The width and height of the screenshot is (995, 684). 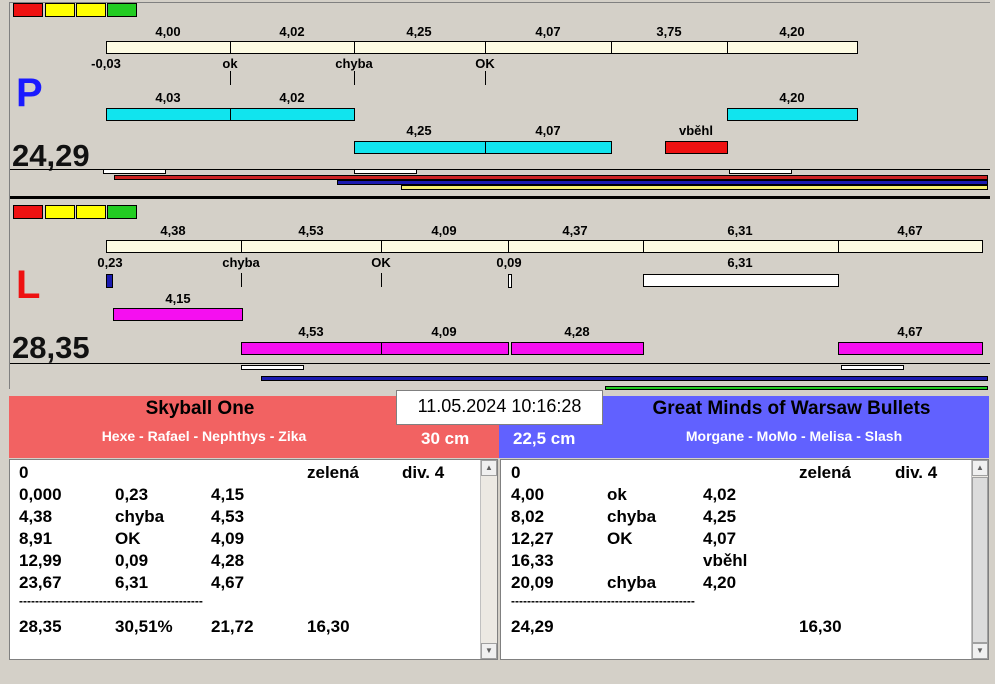 I want to click on vbehl-label: vběhl, so click(x=696, y=130).